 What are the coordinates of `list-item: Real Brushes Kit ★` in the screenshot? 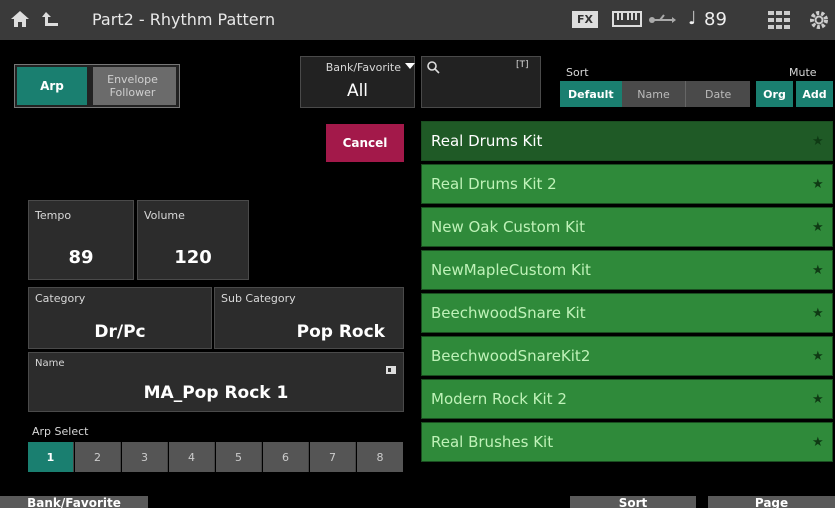 It's located at (627, 442).